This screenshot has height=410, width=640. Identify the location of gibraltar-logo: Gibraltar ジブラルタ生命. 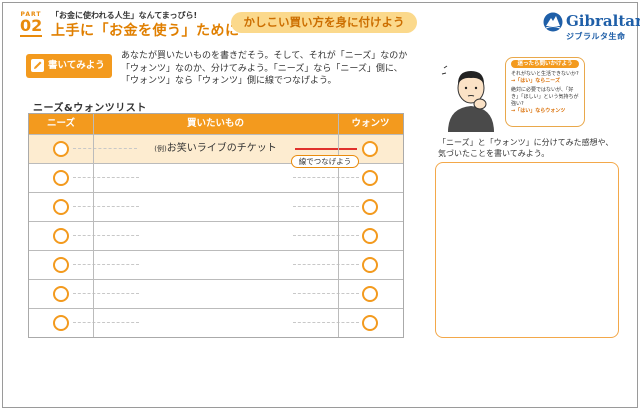
(591, 26).